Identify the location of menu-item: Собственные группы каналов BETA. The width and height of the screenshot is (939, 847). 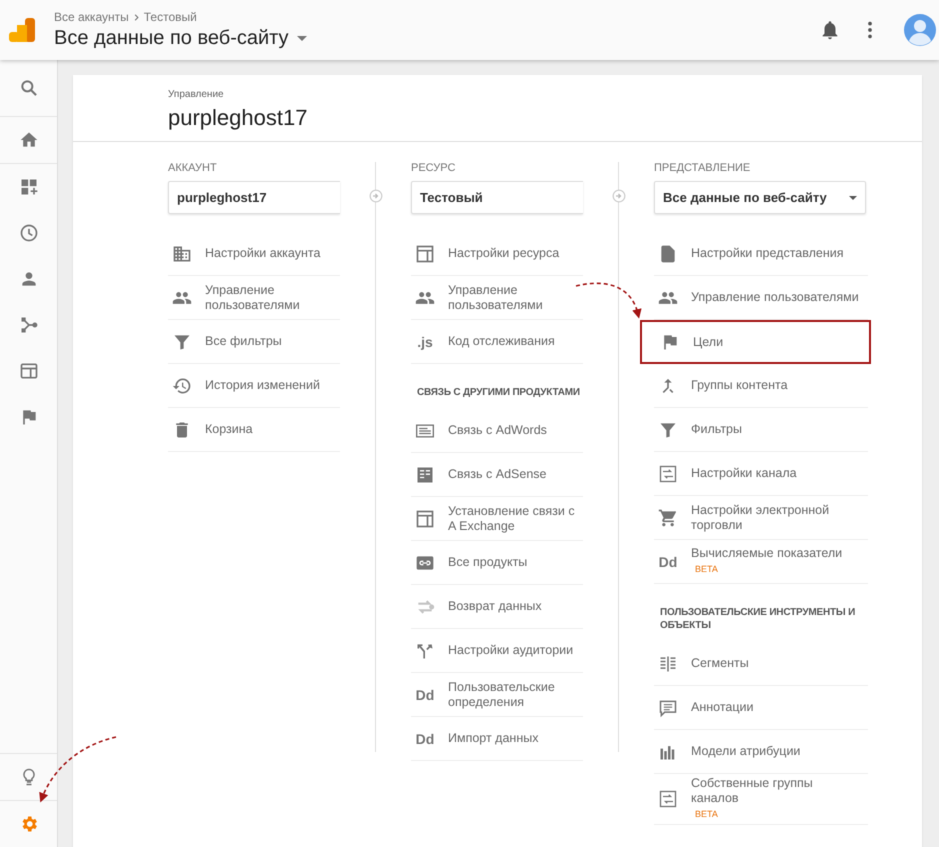
(761, 799).